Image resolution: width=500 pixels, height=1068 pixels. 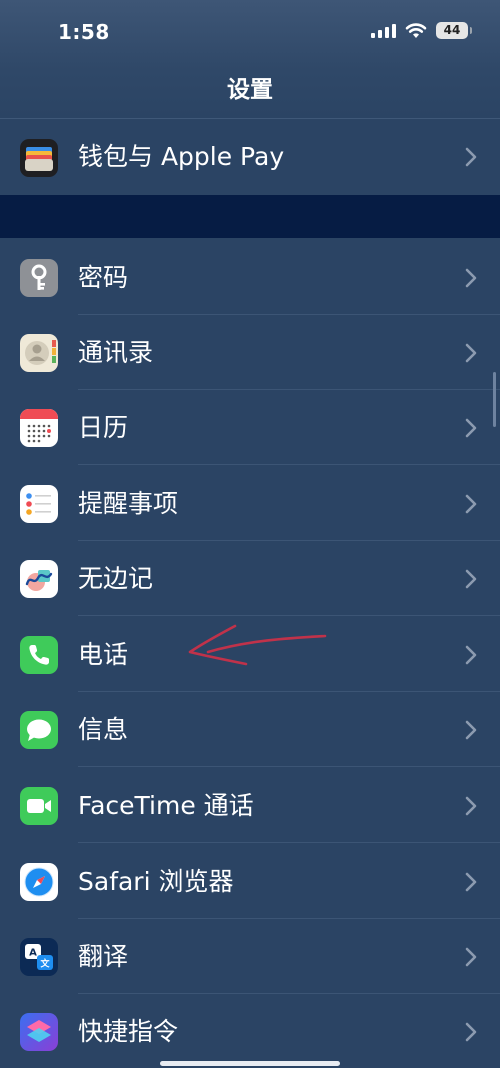 I want to click on shortcuts-icon, so click(x=39, y=1032).